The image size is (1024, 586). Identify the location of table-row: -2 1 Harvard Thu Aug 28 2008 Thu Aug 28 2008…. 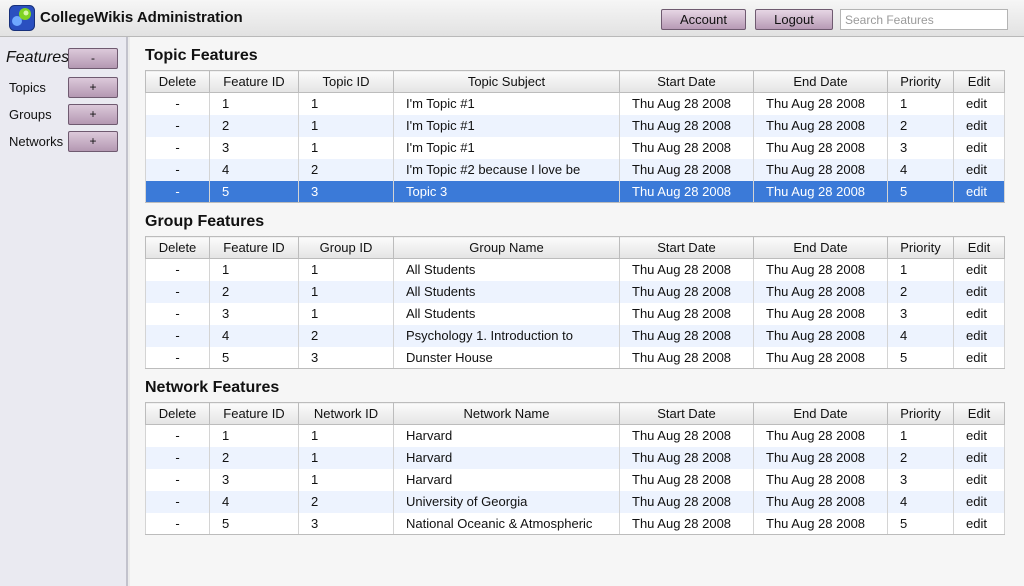
(575, 457).